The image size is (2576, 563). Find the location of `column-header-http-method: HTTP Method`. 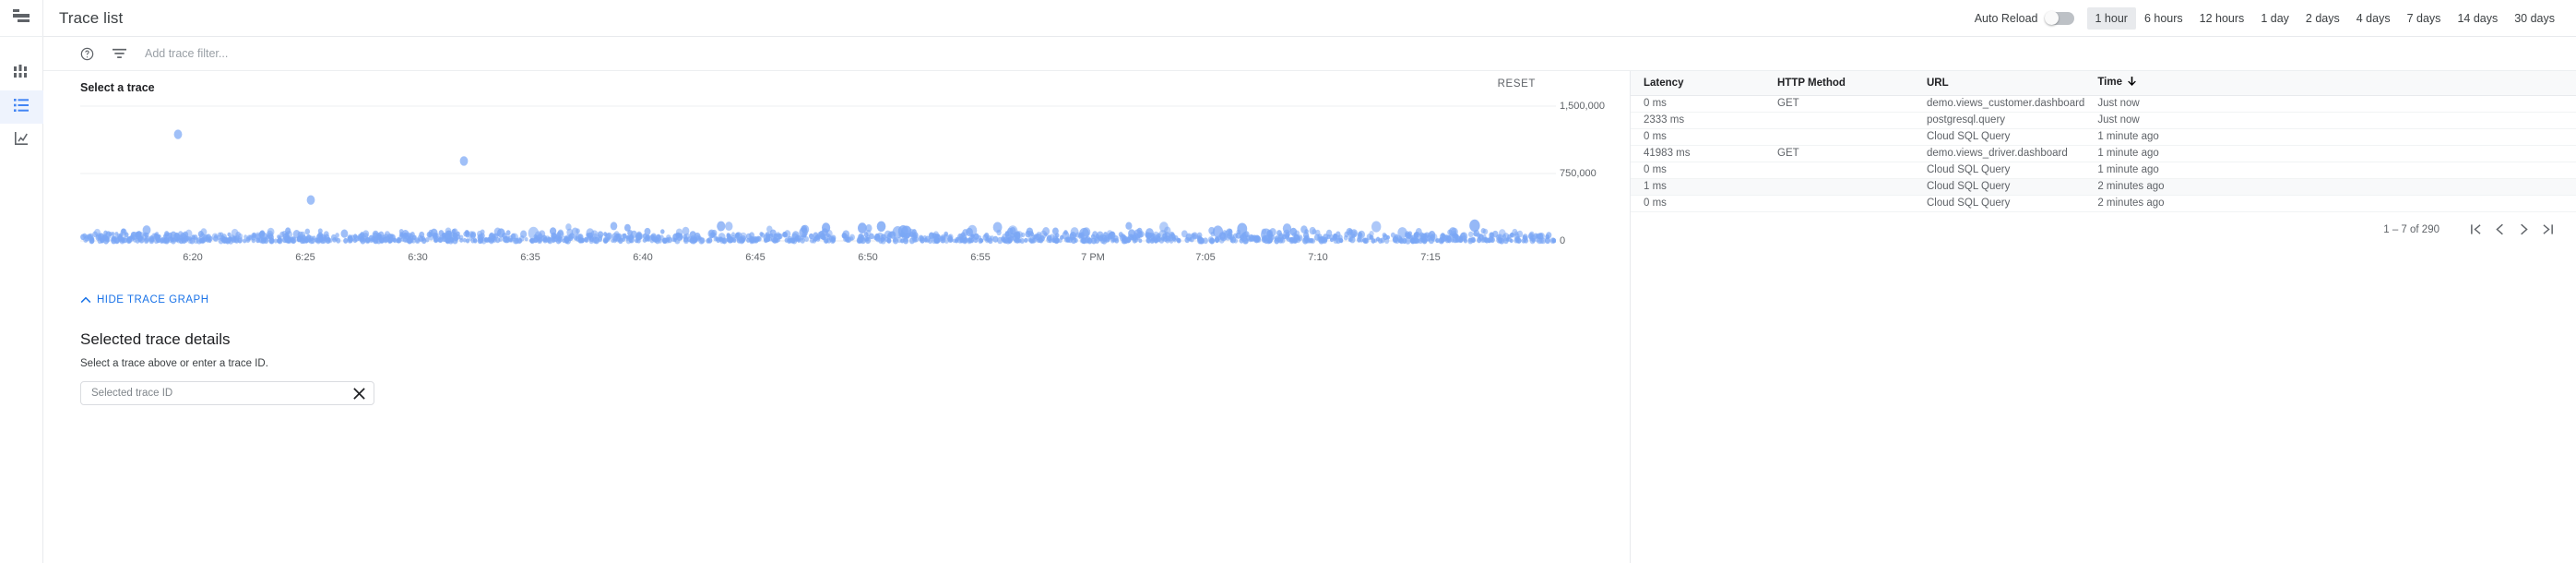

column-header-http-method: HTTP Method is located at coordinates (1839, 84).